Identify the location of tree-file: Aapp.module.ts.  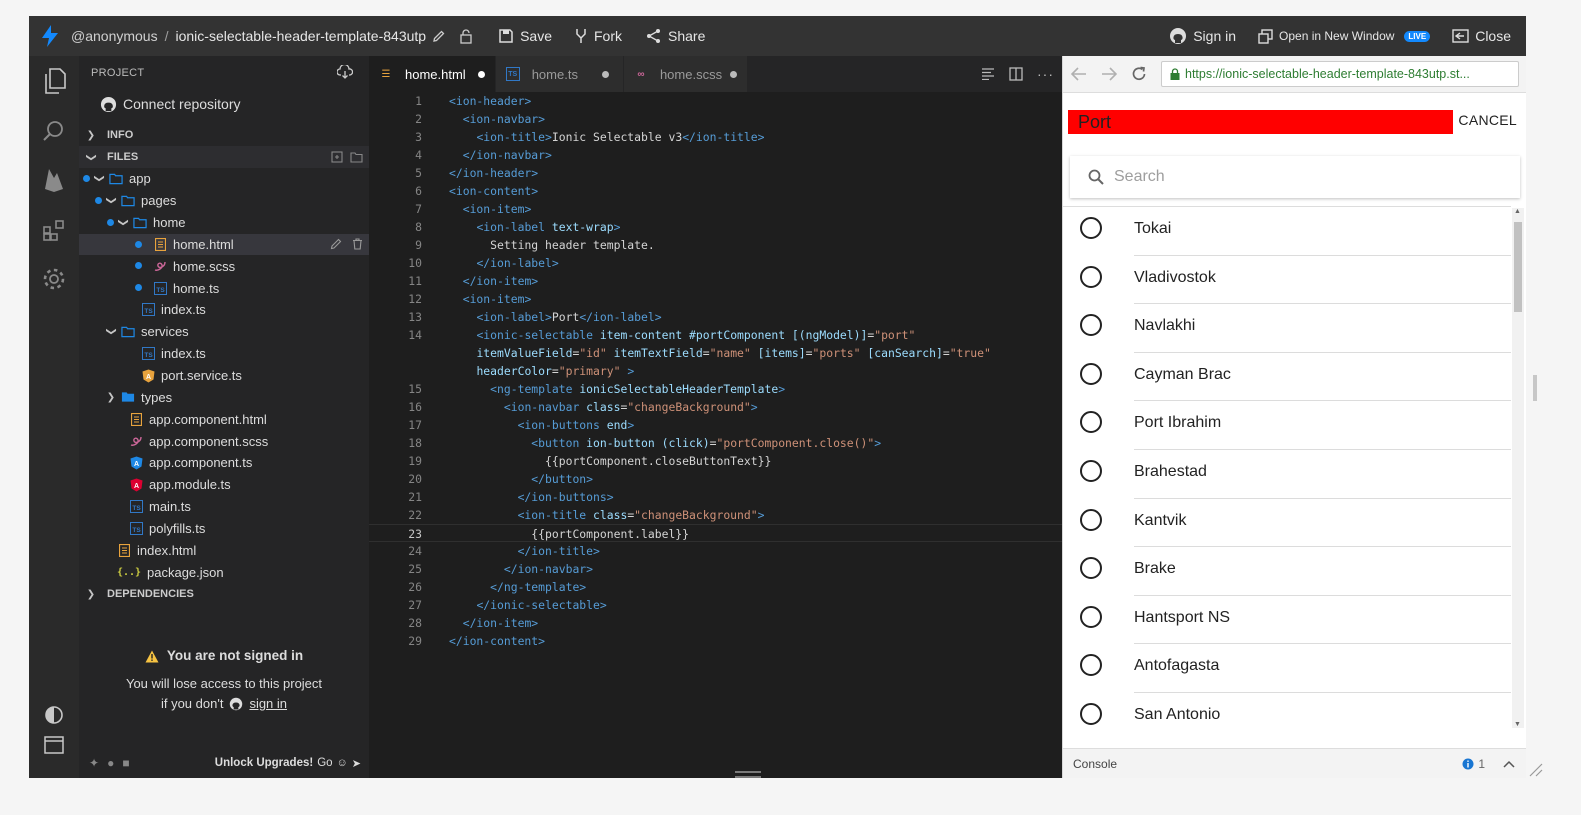
(224, 485).